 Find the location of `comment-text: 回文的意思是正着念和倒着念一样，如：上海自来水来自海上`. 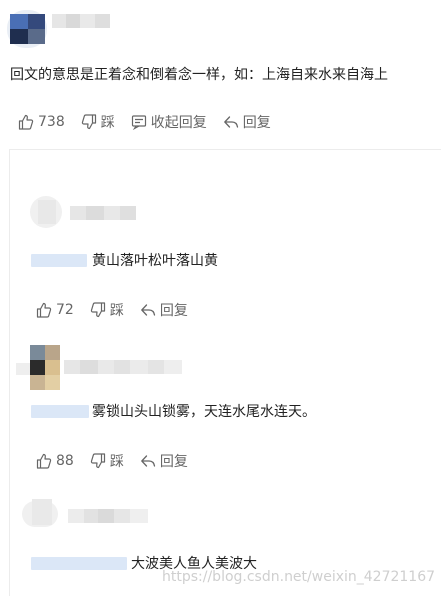

comment-text: 回文的意思是正着念和倒着念一样，如：上海自来水来自海上 is located at coordinates (199, 75).